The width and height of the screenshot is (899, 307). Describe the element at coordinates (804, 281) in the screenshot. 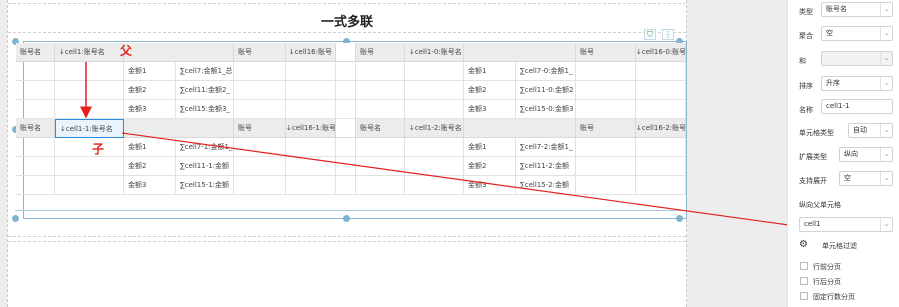

I see `page-break-after-checkbox` at that location.